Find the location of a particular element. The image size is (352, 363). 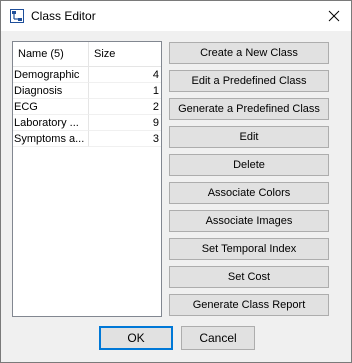

table-row: Symptoms a... 3 is located at coordinates (87, 139).